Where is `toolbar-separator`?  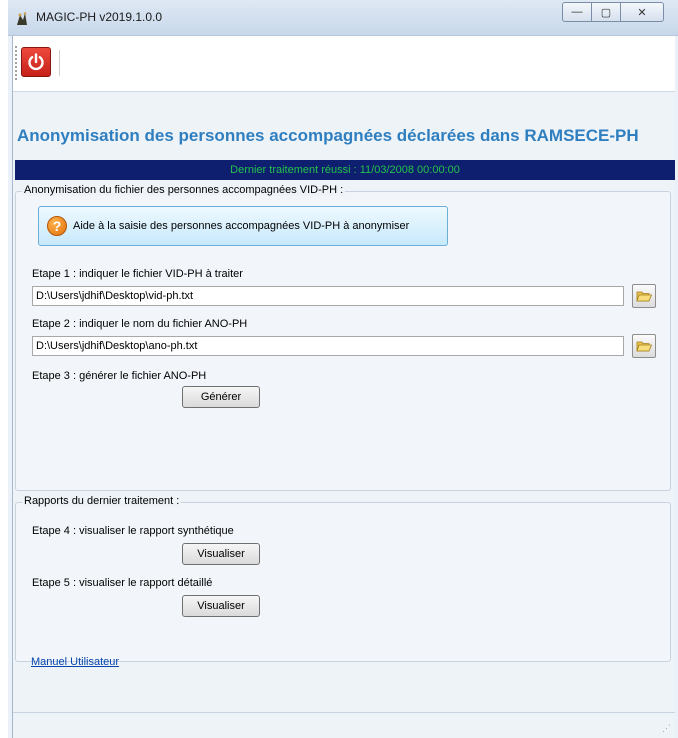
toolbar-separator is located at coordinates (59, 63).